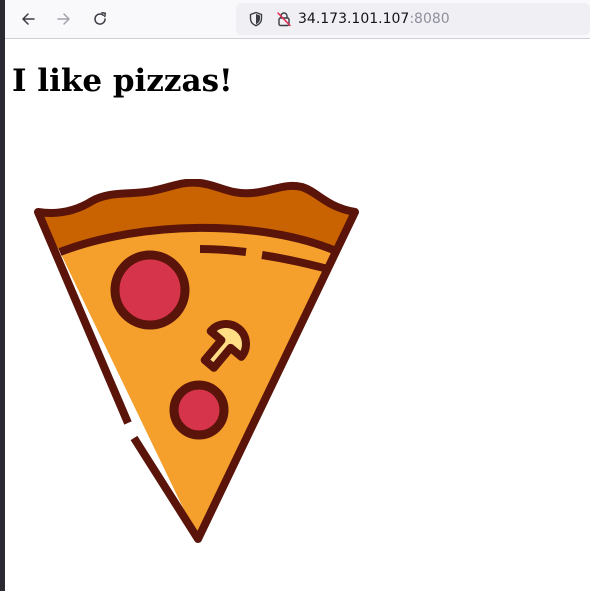 The height and width of the screenshot is (591, 590). I want to click on url-text: 34.173.101.107:8080, so click(374, 19).